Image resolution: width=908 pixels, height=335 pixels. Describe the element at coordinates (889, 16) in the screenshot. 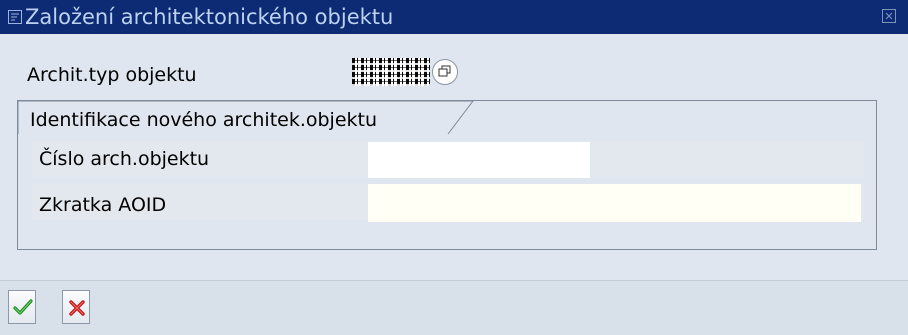

I see `close-icon` at that location.